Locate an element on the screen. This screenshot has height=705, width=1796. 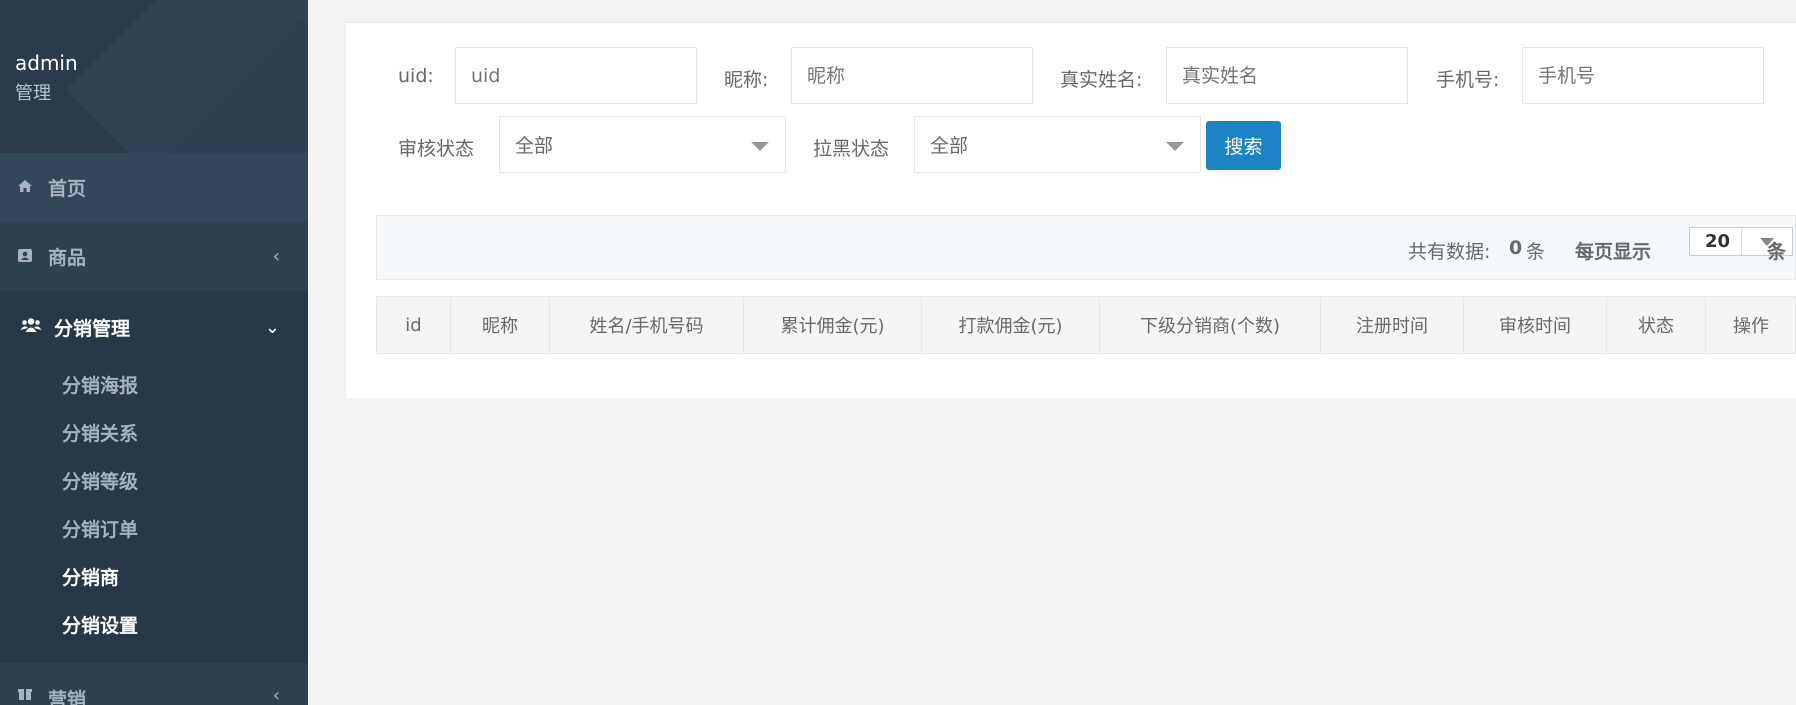
realname-label: 真实姓名: is located at coordinates (1101, 80).